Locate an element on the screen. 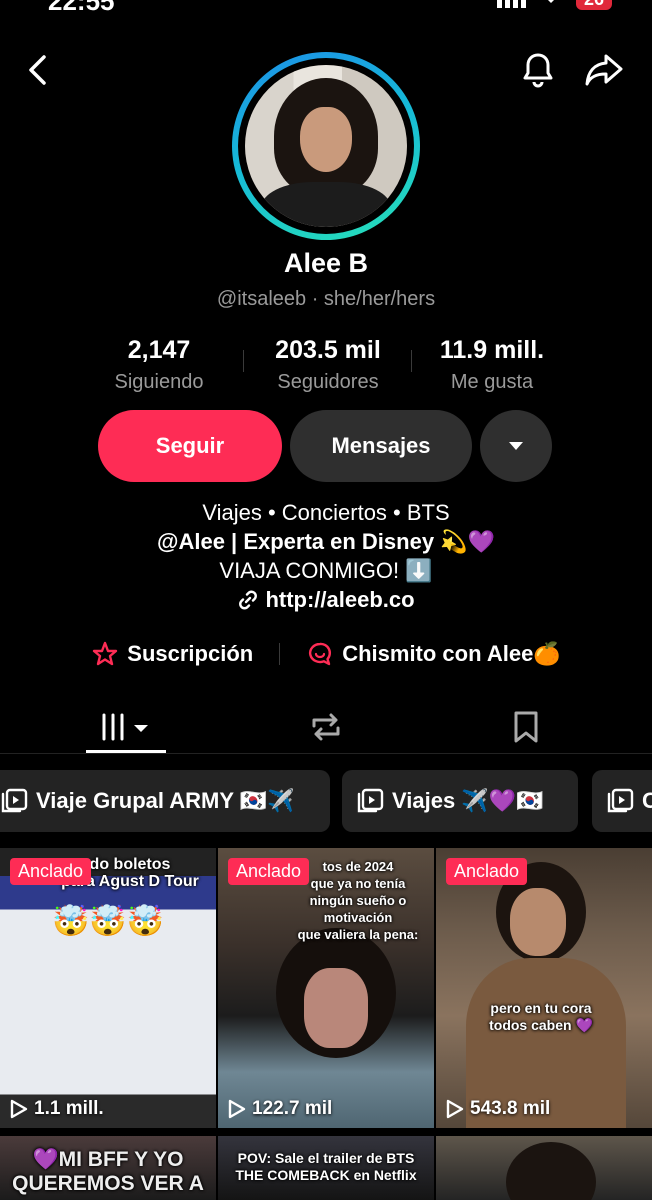  subscription-chip: Suscripción is located at coordinates (172, 654).